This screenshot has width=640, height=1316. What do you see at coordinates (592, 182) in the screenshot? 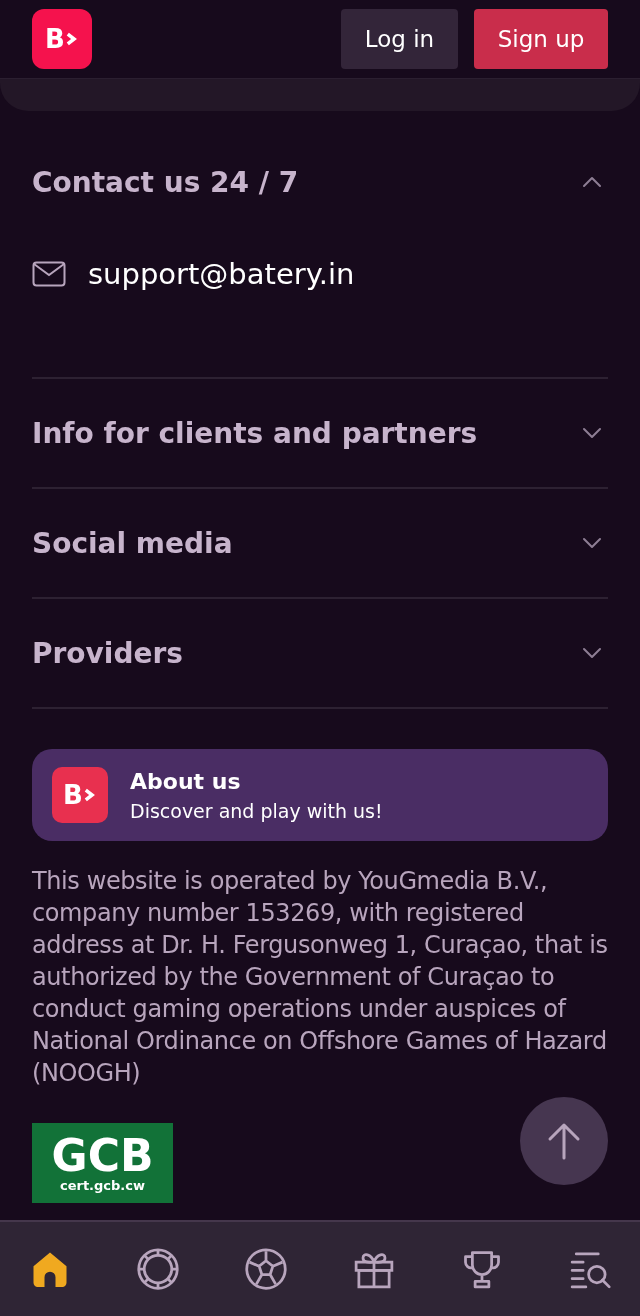
I see `chevron-up-icon` at bounding box center [592, 182].